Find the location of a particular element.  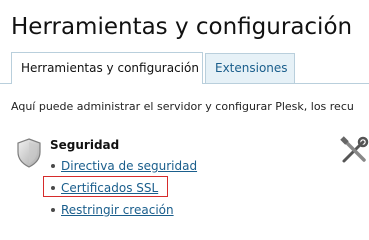

security-policy-link: Directiva de seguridad is located at coordinates (129, 166).